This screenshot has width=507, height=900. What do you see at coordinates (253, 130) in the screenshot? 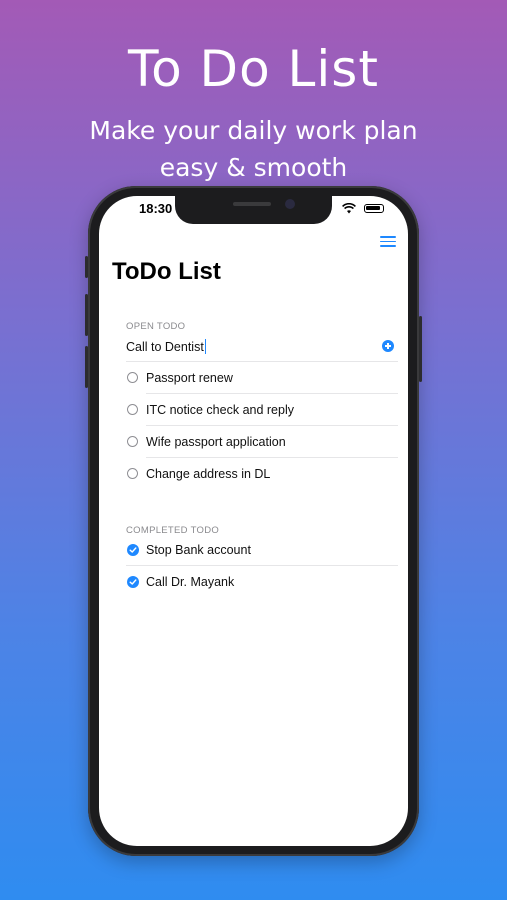
I see `promo-subtitle-line-1: Make your daily work plan` at bounding box center [253, 130].